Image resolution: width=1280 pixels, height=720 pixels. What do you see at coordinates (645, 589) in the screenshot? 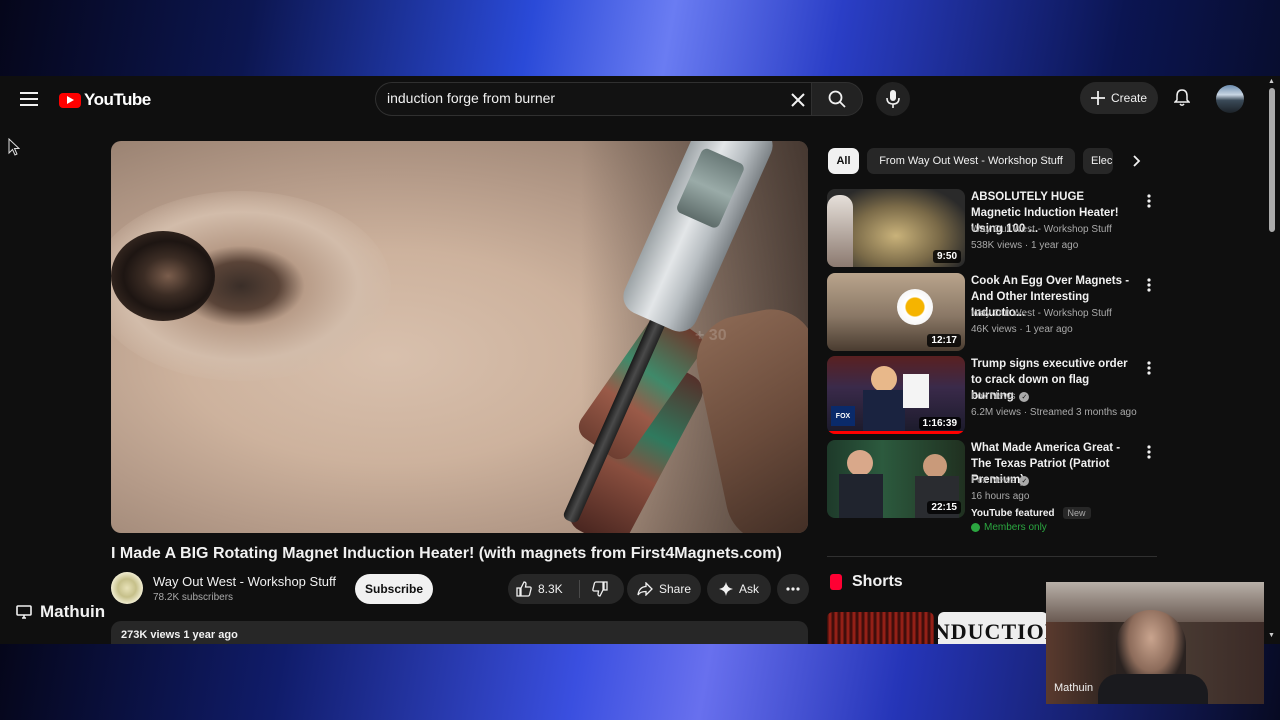
I see `share-icon` at bounding box center [645, 589].